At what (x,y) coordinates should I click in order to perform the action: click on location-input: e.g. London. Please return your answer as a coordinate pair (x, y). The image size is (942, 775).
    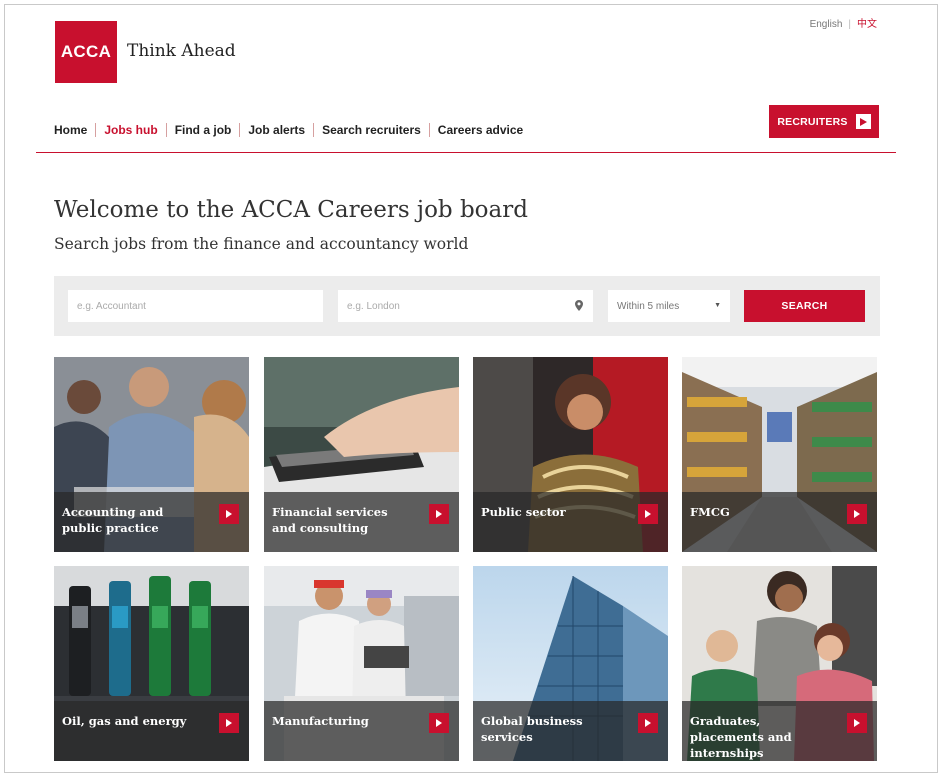
    Looking at the image, I should click on (465, 306).